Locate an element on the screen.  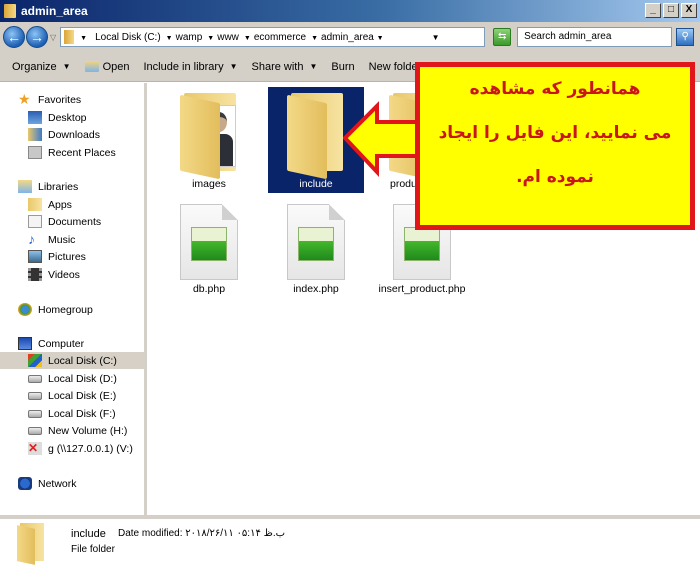
pictures-icon is located at coordinates (35, 256).